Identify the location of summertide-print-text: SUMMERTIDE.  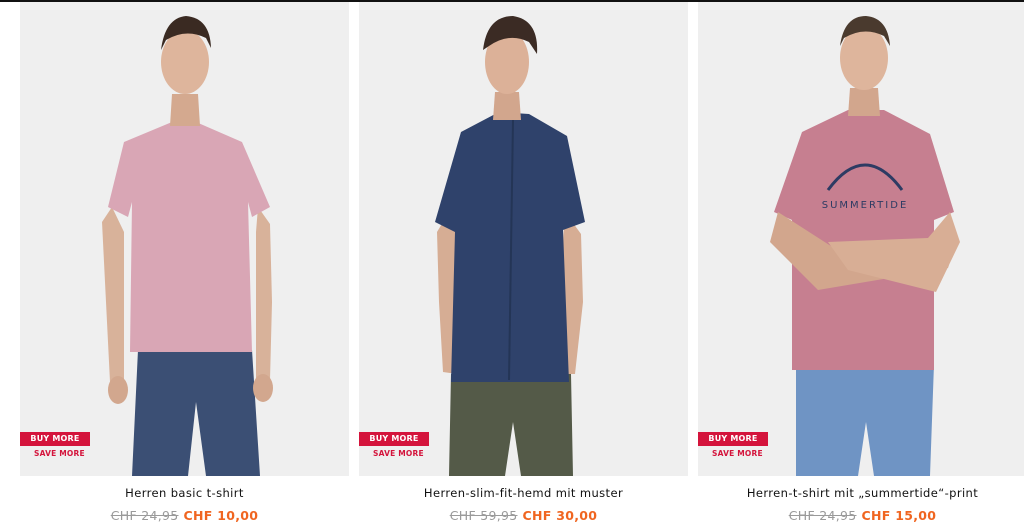
(865, 205).